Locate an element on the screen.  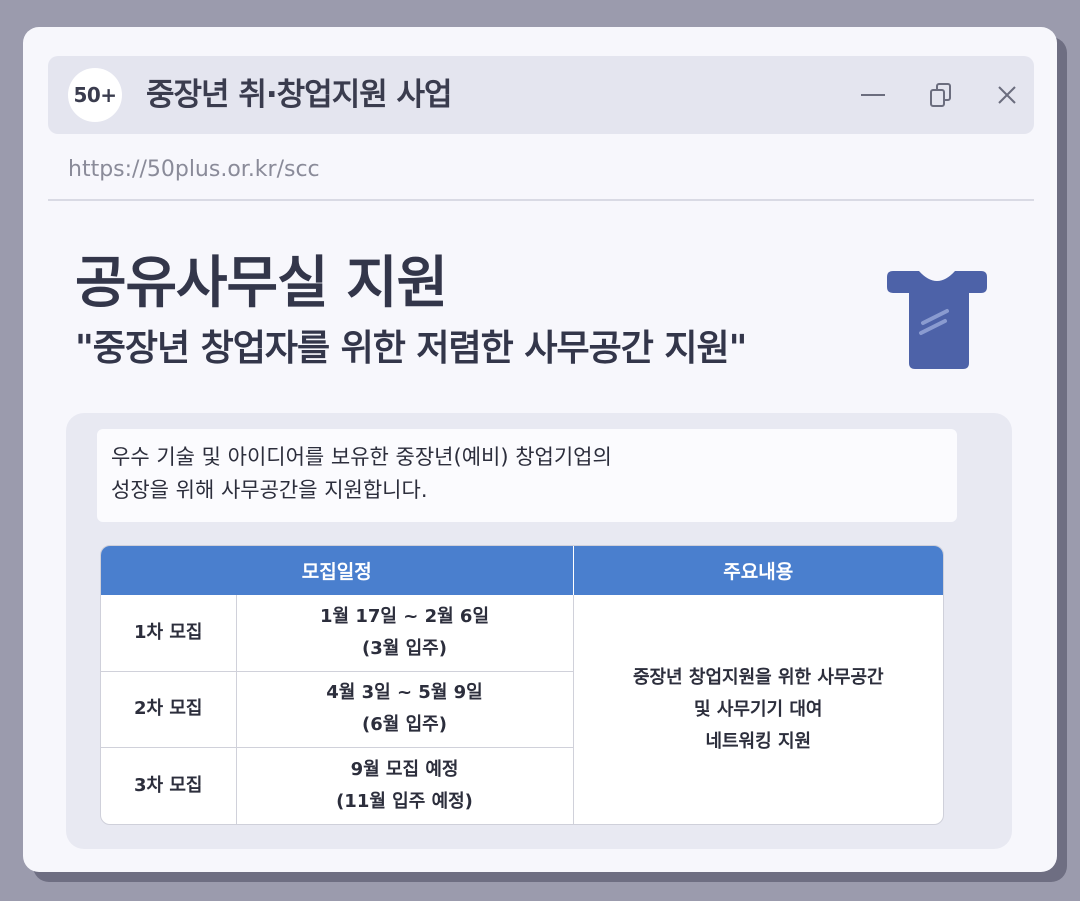
minimize-icon is located at coordinates (873, 95).